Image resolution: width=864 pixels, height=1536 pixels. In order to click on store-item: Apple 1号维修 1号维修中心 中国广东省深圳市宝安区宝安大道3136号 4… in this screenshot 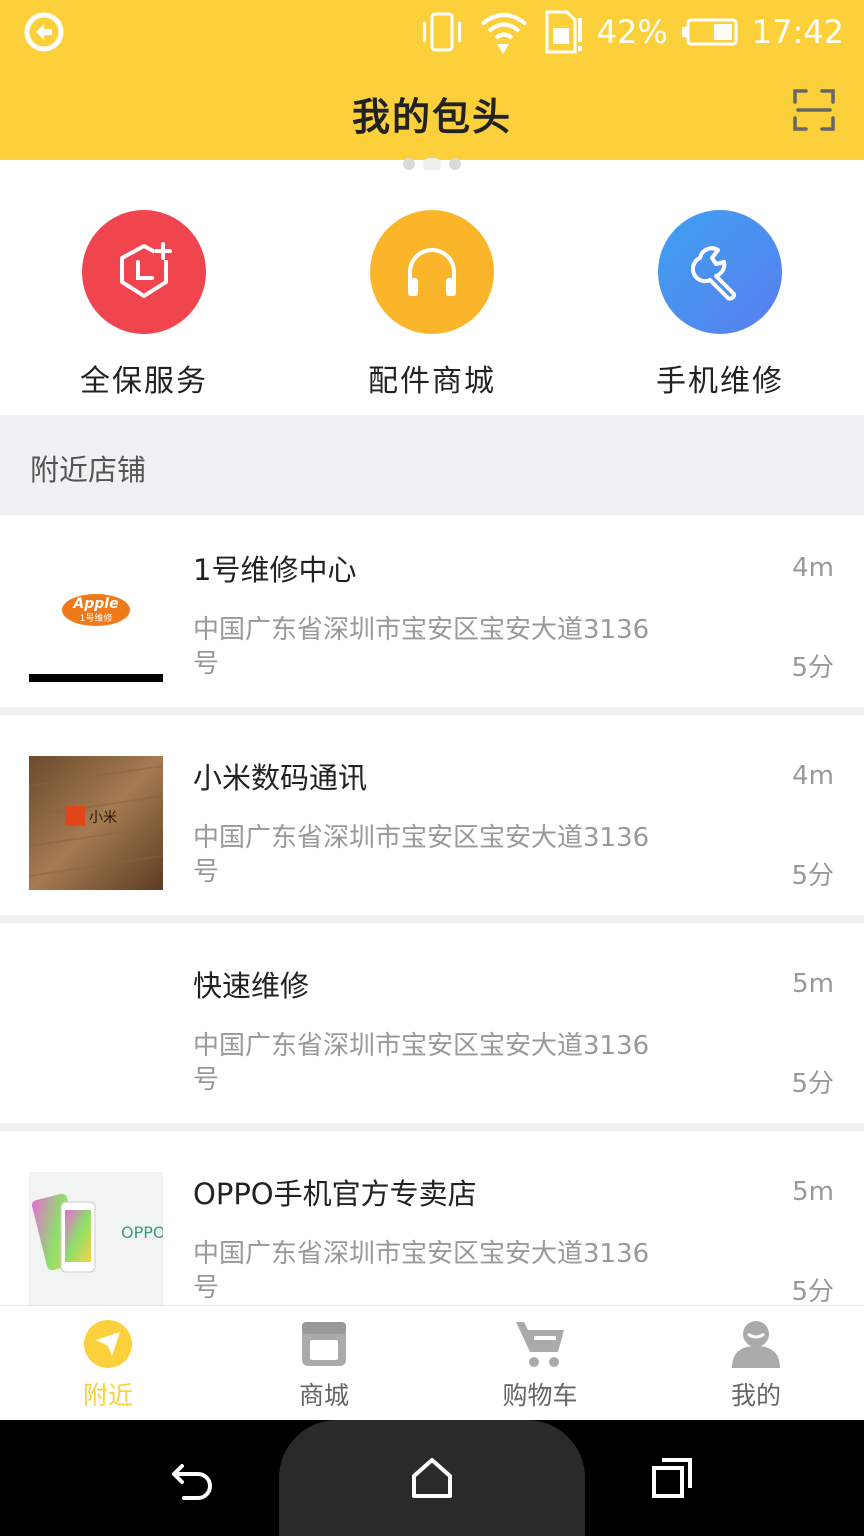, I will do `click(432, 615)`.